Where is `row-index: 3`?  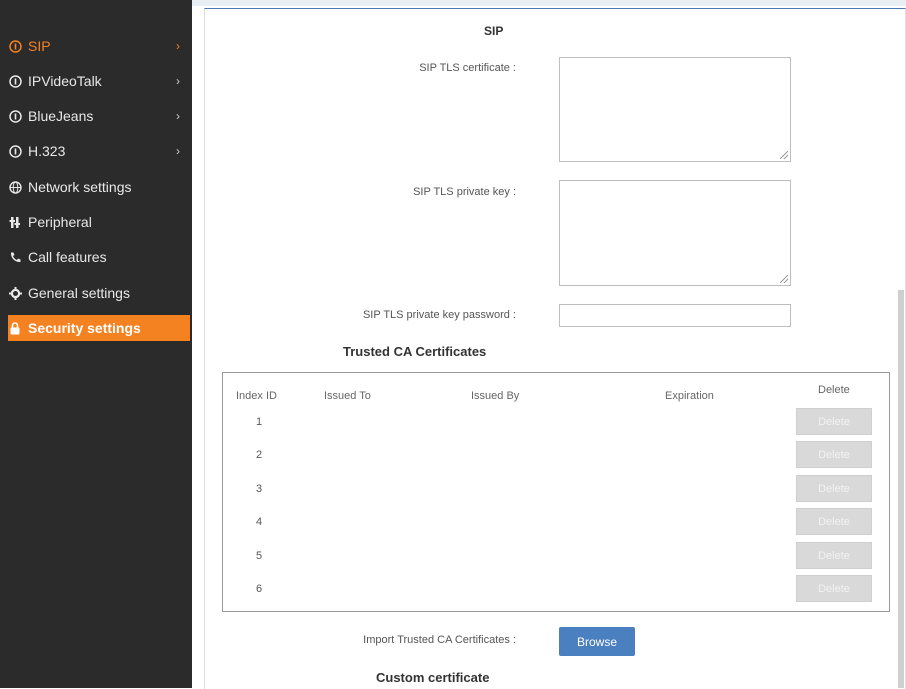
row-index: 3 is located at coordinates (259, 489).